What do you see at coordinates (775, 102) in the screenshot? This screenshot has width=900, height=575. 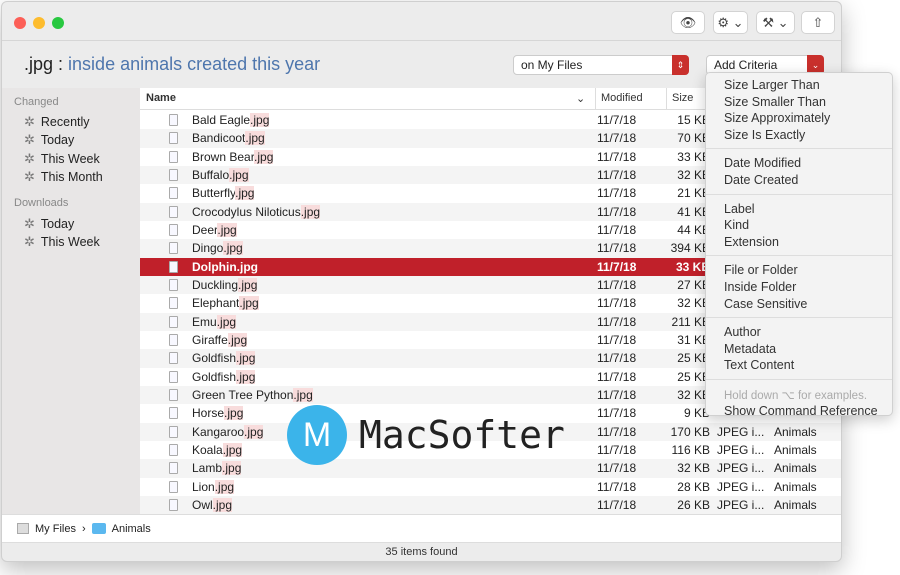 I see `menu-item: Size Smaller Than` at bounding box center [775, 102].